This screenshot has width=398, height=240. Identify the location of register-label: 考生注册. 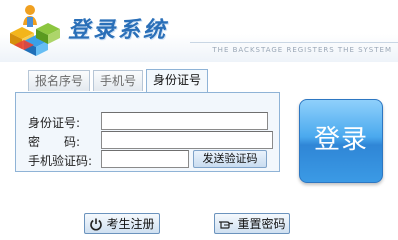
(130, 224).